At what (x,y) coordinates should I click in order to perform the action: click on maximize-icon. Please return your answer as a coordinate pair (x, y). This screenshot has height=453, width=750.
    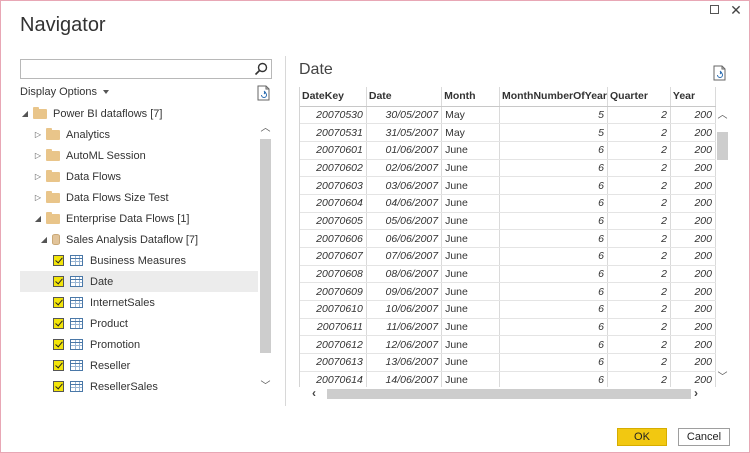
    Looking at the image, I should click on (714, 9).